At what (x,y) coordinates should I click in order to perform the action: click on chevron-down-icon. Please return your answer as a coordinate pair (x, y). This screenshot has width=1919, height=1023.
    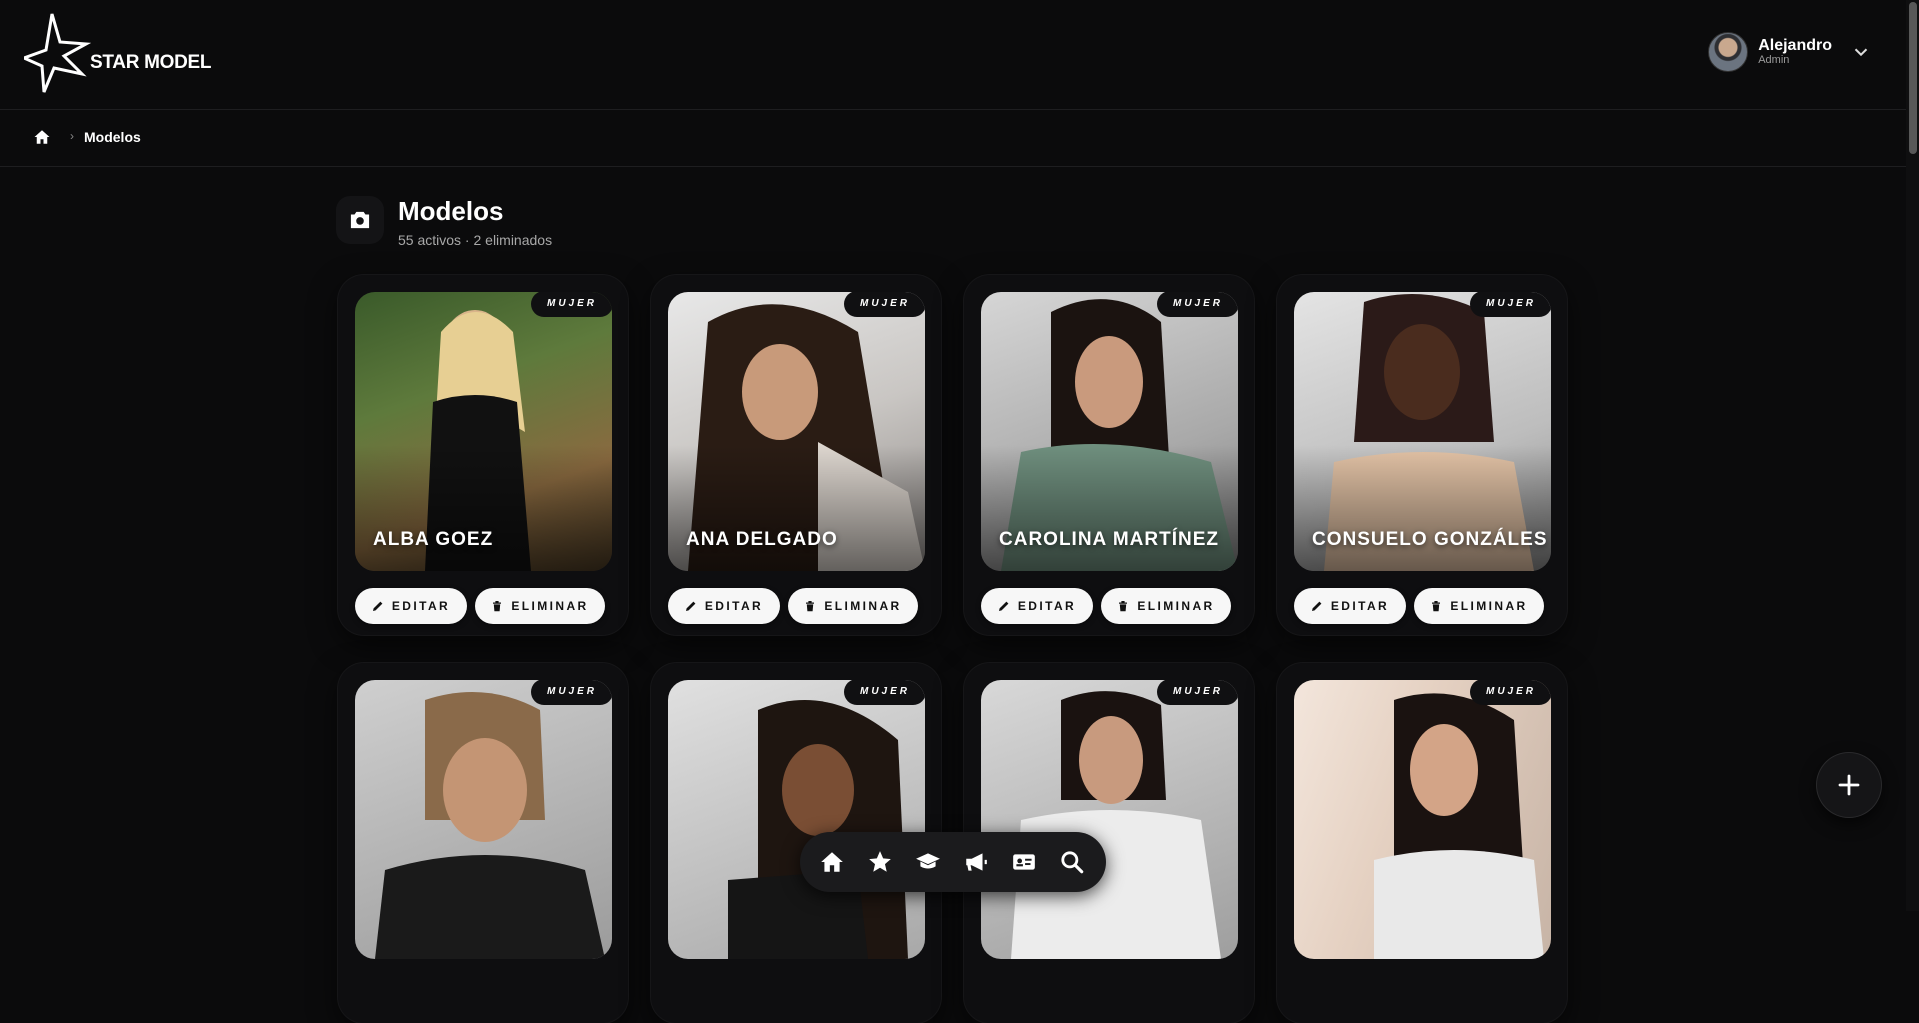
    Looking at the image, I should click on (1861, 52).